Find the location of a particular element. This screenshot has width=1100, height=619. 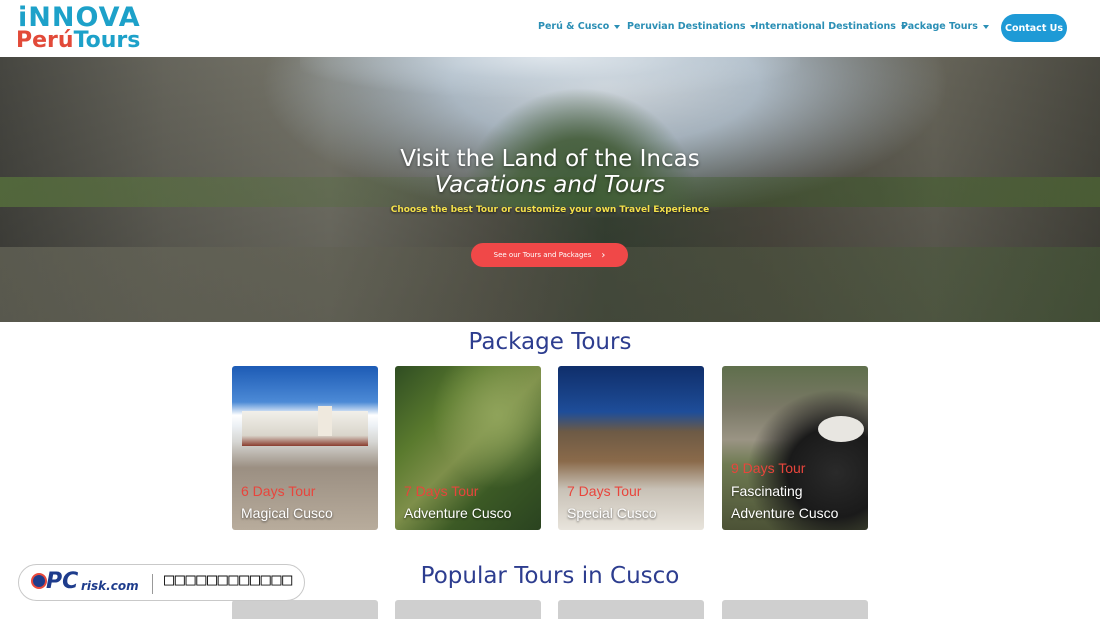

nav-label: Perú & Cusco is located at coordinates (574, 26).